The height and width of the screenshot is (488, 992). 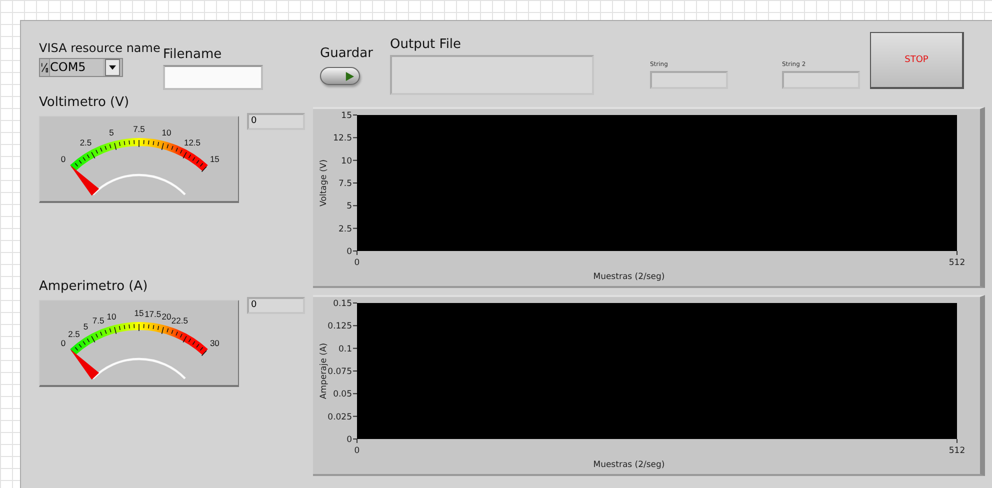 I want to click on output-file-label: Output File, so click(x=426, y=44).